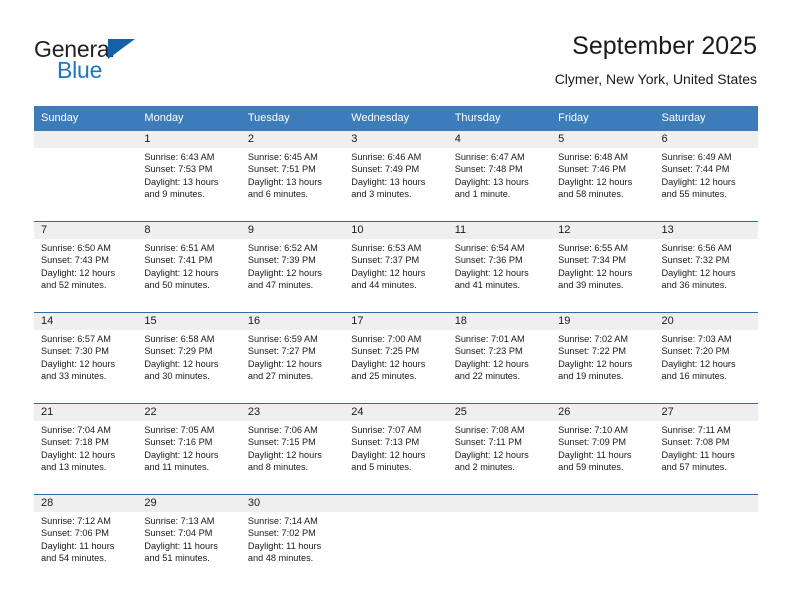 Image resolution: width=792 pixels, height=612 pixels. Describe the element at coordinates (178, 442) in the screenshot. I see `sunset-text: Sunset: 7:16 PM` at that location.